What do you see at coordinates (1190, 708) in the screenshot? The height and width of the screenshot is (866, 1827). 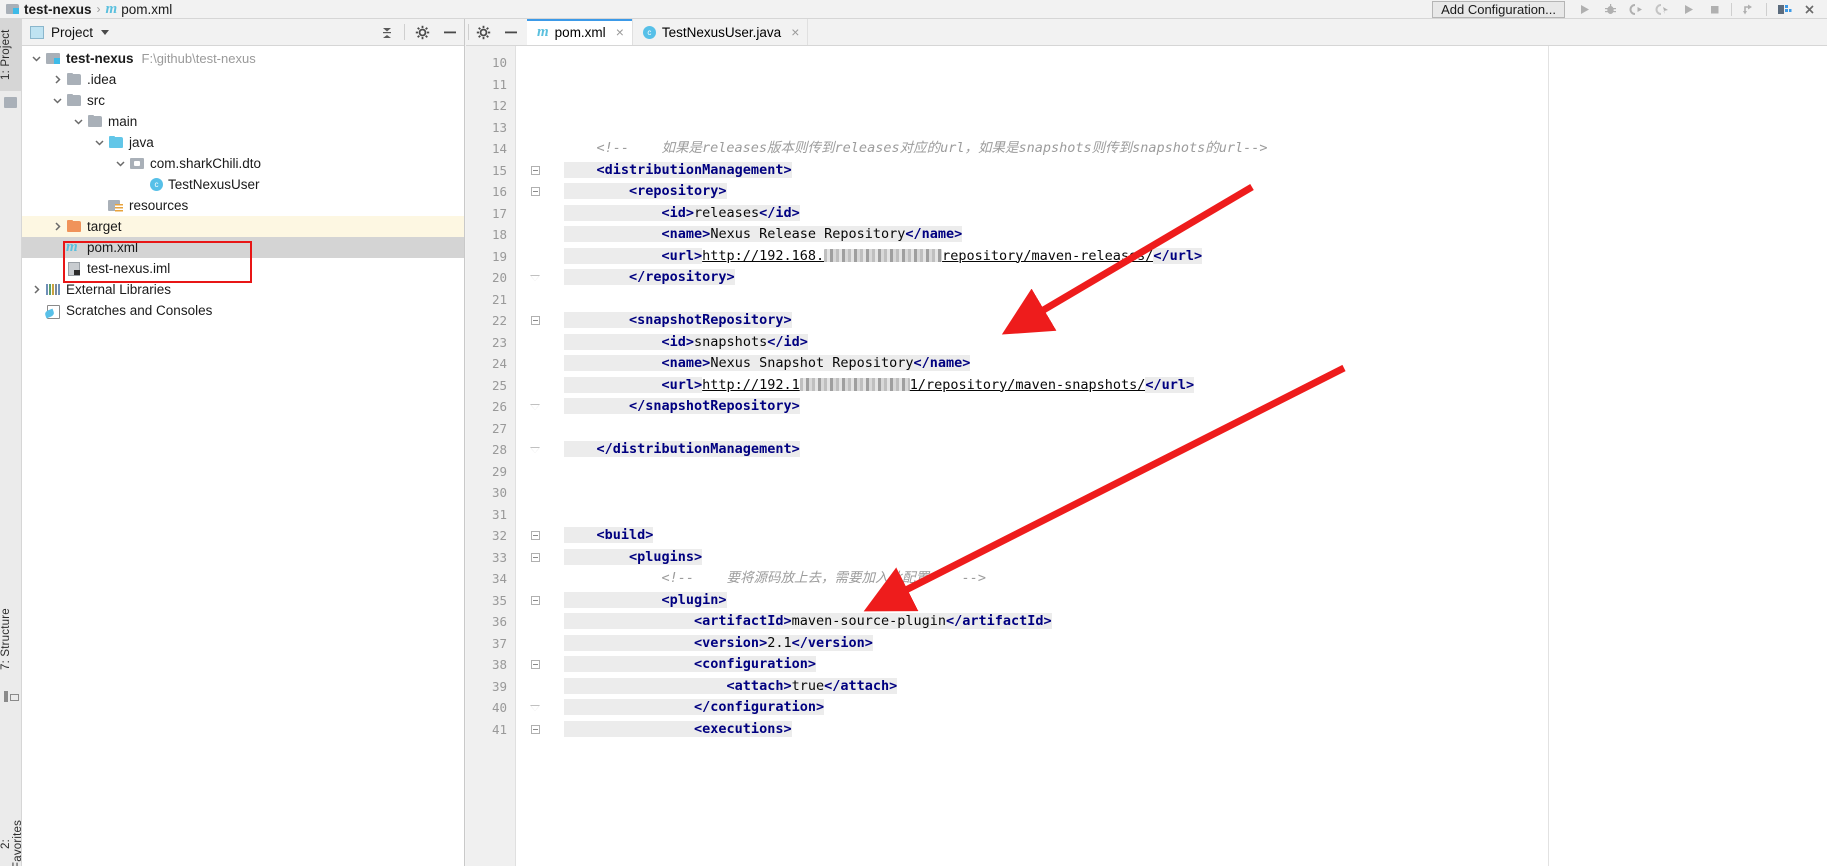 I see `code-line: </configuration>` at bounding box center [1190, 708].